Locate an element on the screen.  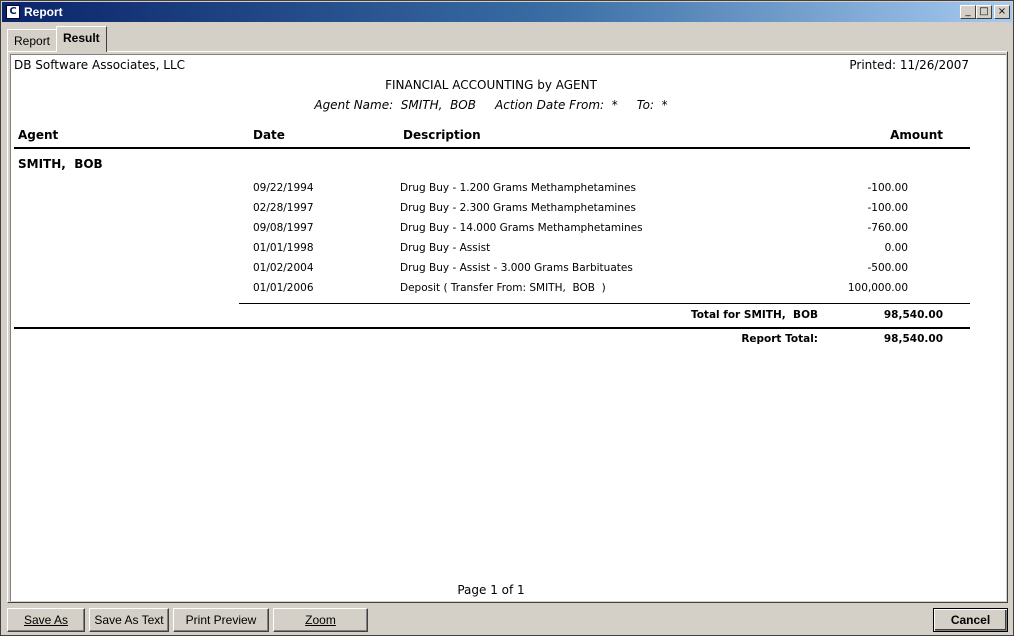
report-total-value: 98,540.00 is located at coordinates (913, 339).